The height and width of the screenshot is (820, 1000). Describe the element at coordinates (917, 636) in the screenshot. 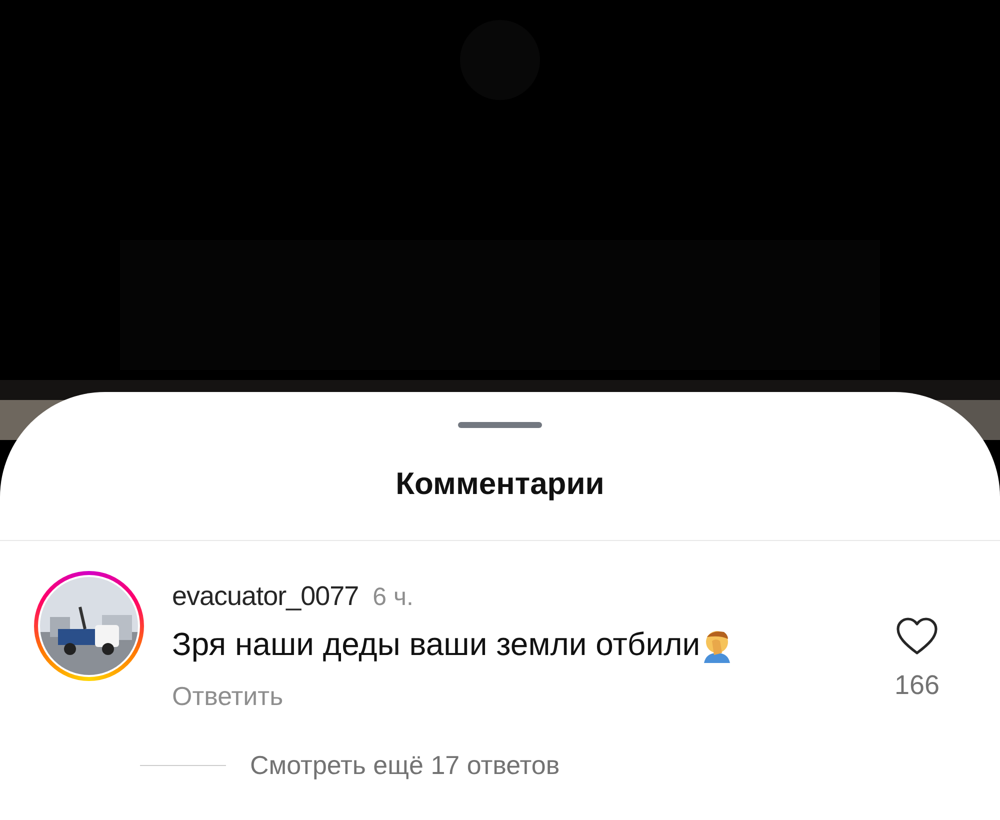

I see `heart-icon` at that location.